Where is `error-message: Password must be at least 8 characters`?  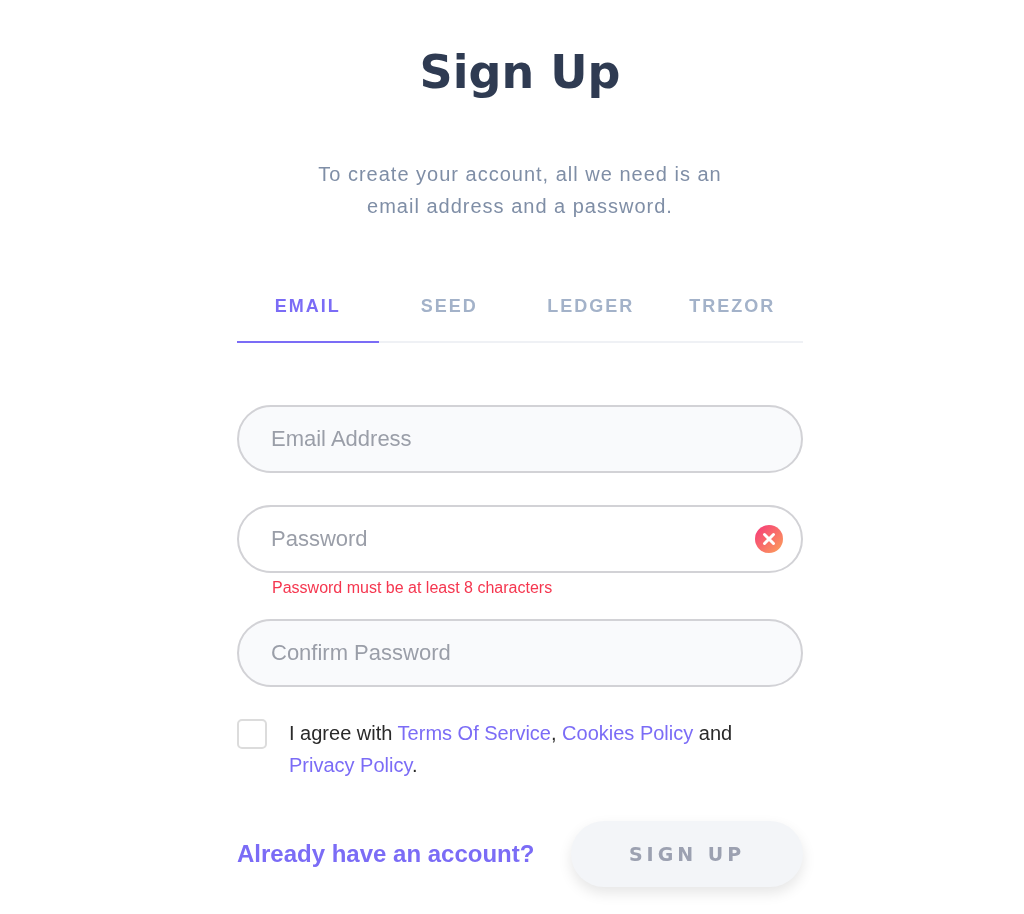 error-message: Password must be at least 8 characters is located at coordinates (413, 588).